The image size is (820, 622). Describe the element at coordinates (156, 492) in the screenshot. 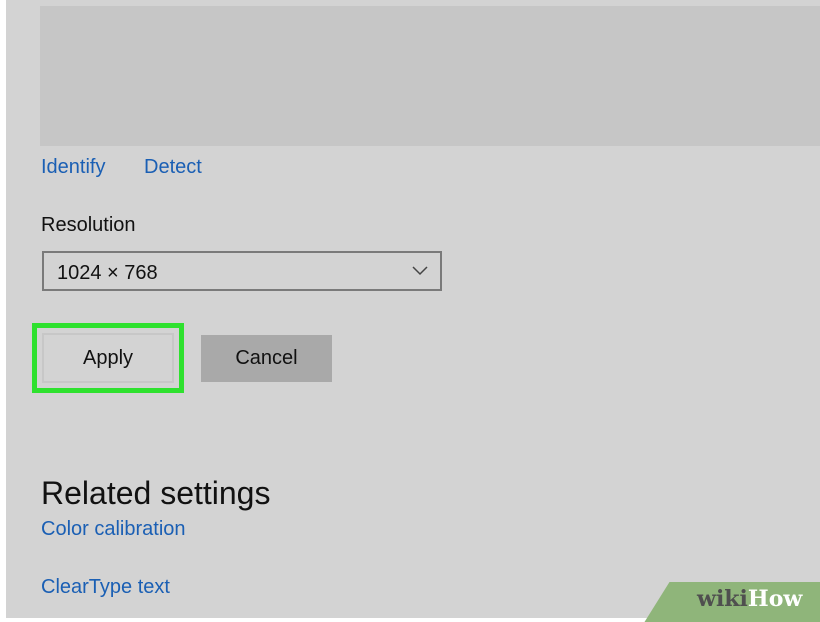

I see `related-settings-heading: Related settings` at that location.